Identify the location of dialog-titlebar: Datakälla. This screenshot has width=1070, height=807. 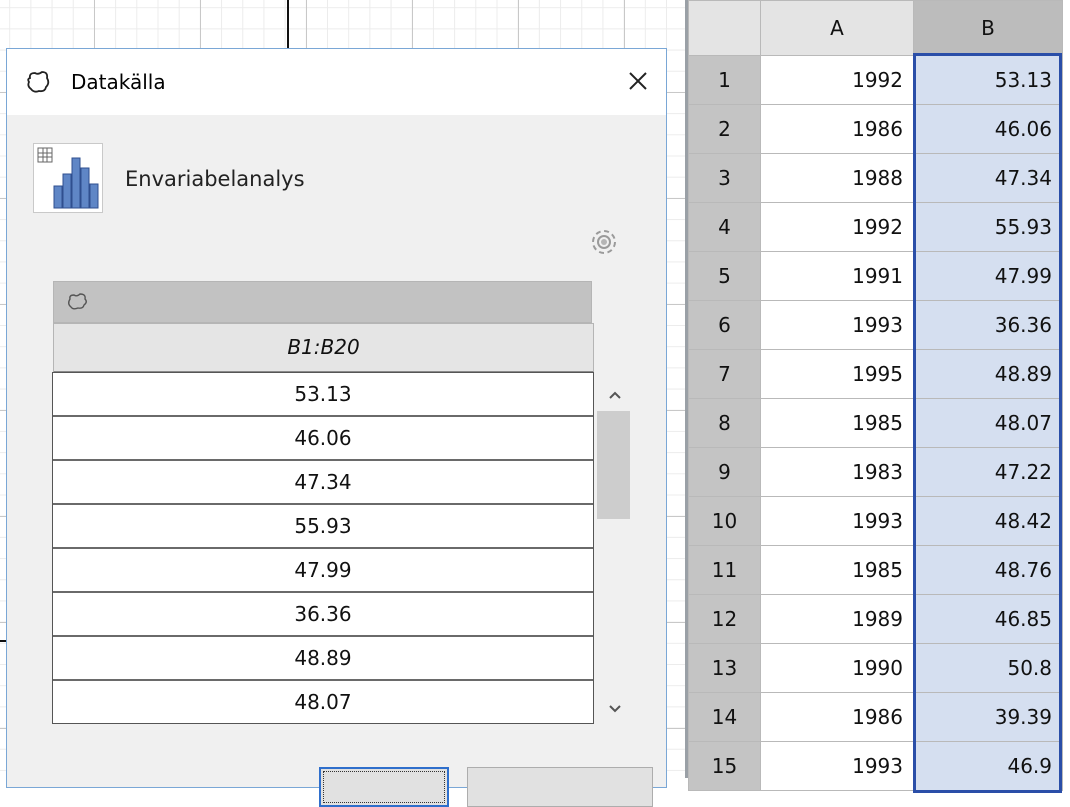
(336, 82).